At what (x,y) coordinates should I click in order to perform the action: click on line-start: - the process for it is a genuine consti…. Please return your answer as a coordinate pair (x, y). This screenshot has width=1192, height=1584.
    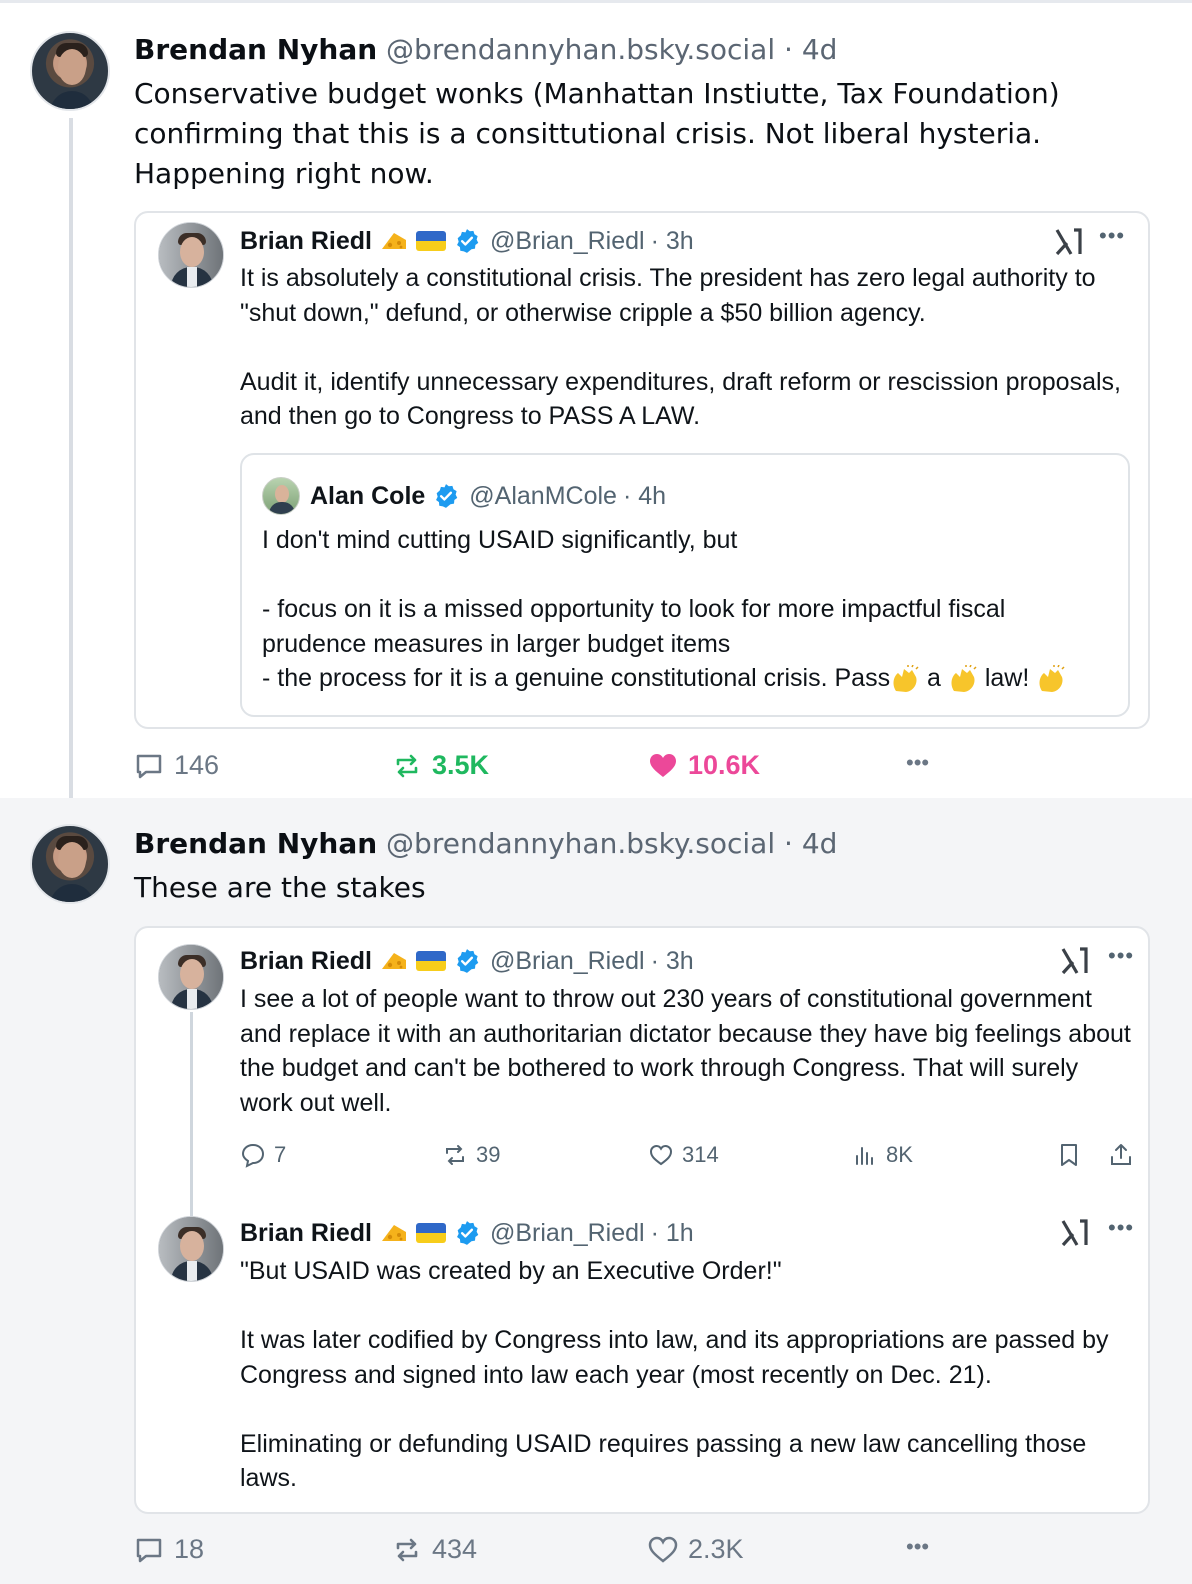
    Looking at the image, I should click on (576, 678).